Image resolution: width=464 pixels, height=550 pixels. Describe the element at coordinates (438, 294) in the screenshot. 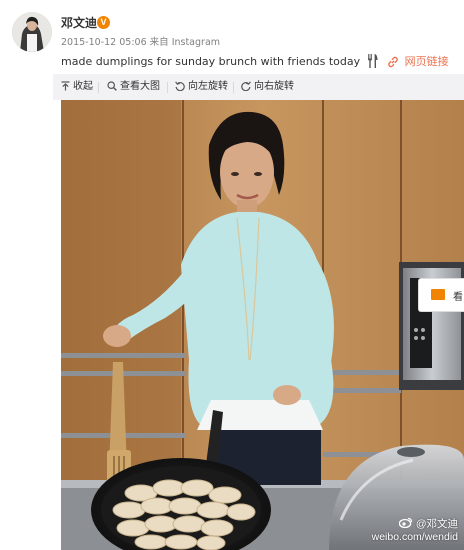

I see `mail-icon` at that location.